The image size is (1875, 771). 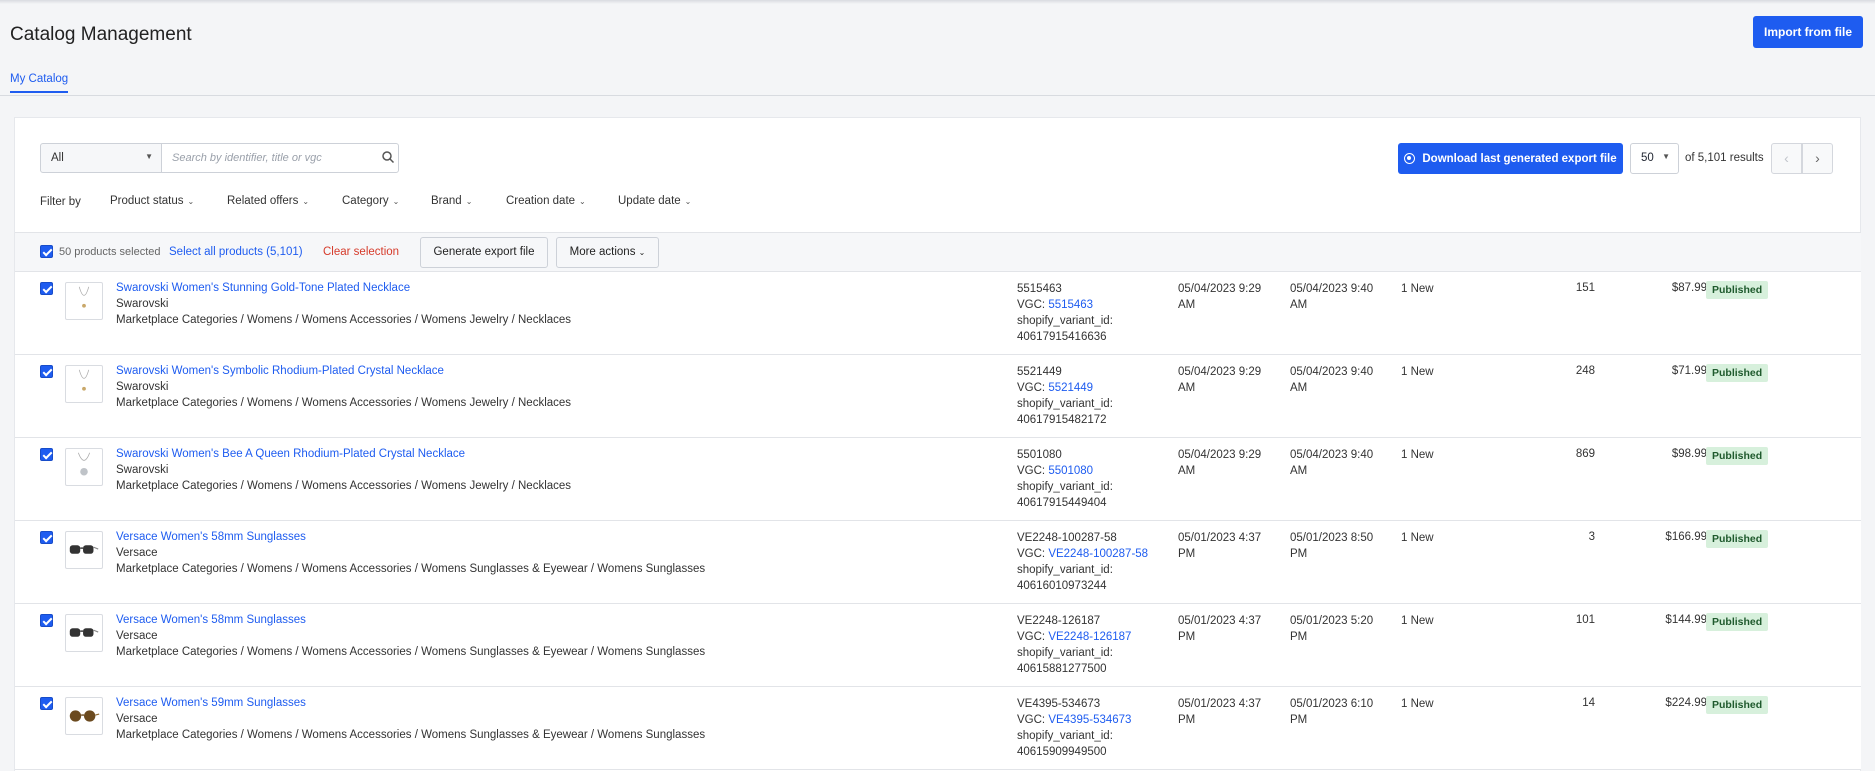 What do you see at coordinates (110, 252) in the screenshot?
I see `selected-count: 50 products selected` at bounding box center [110, 252].